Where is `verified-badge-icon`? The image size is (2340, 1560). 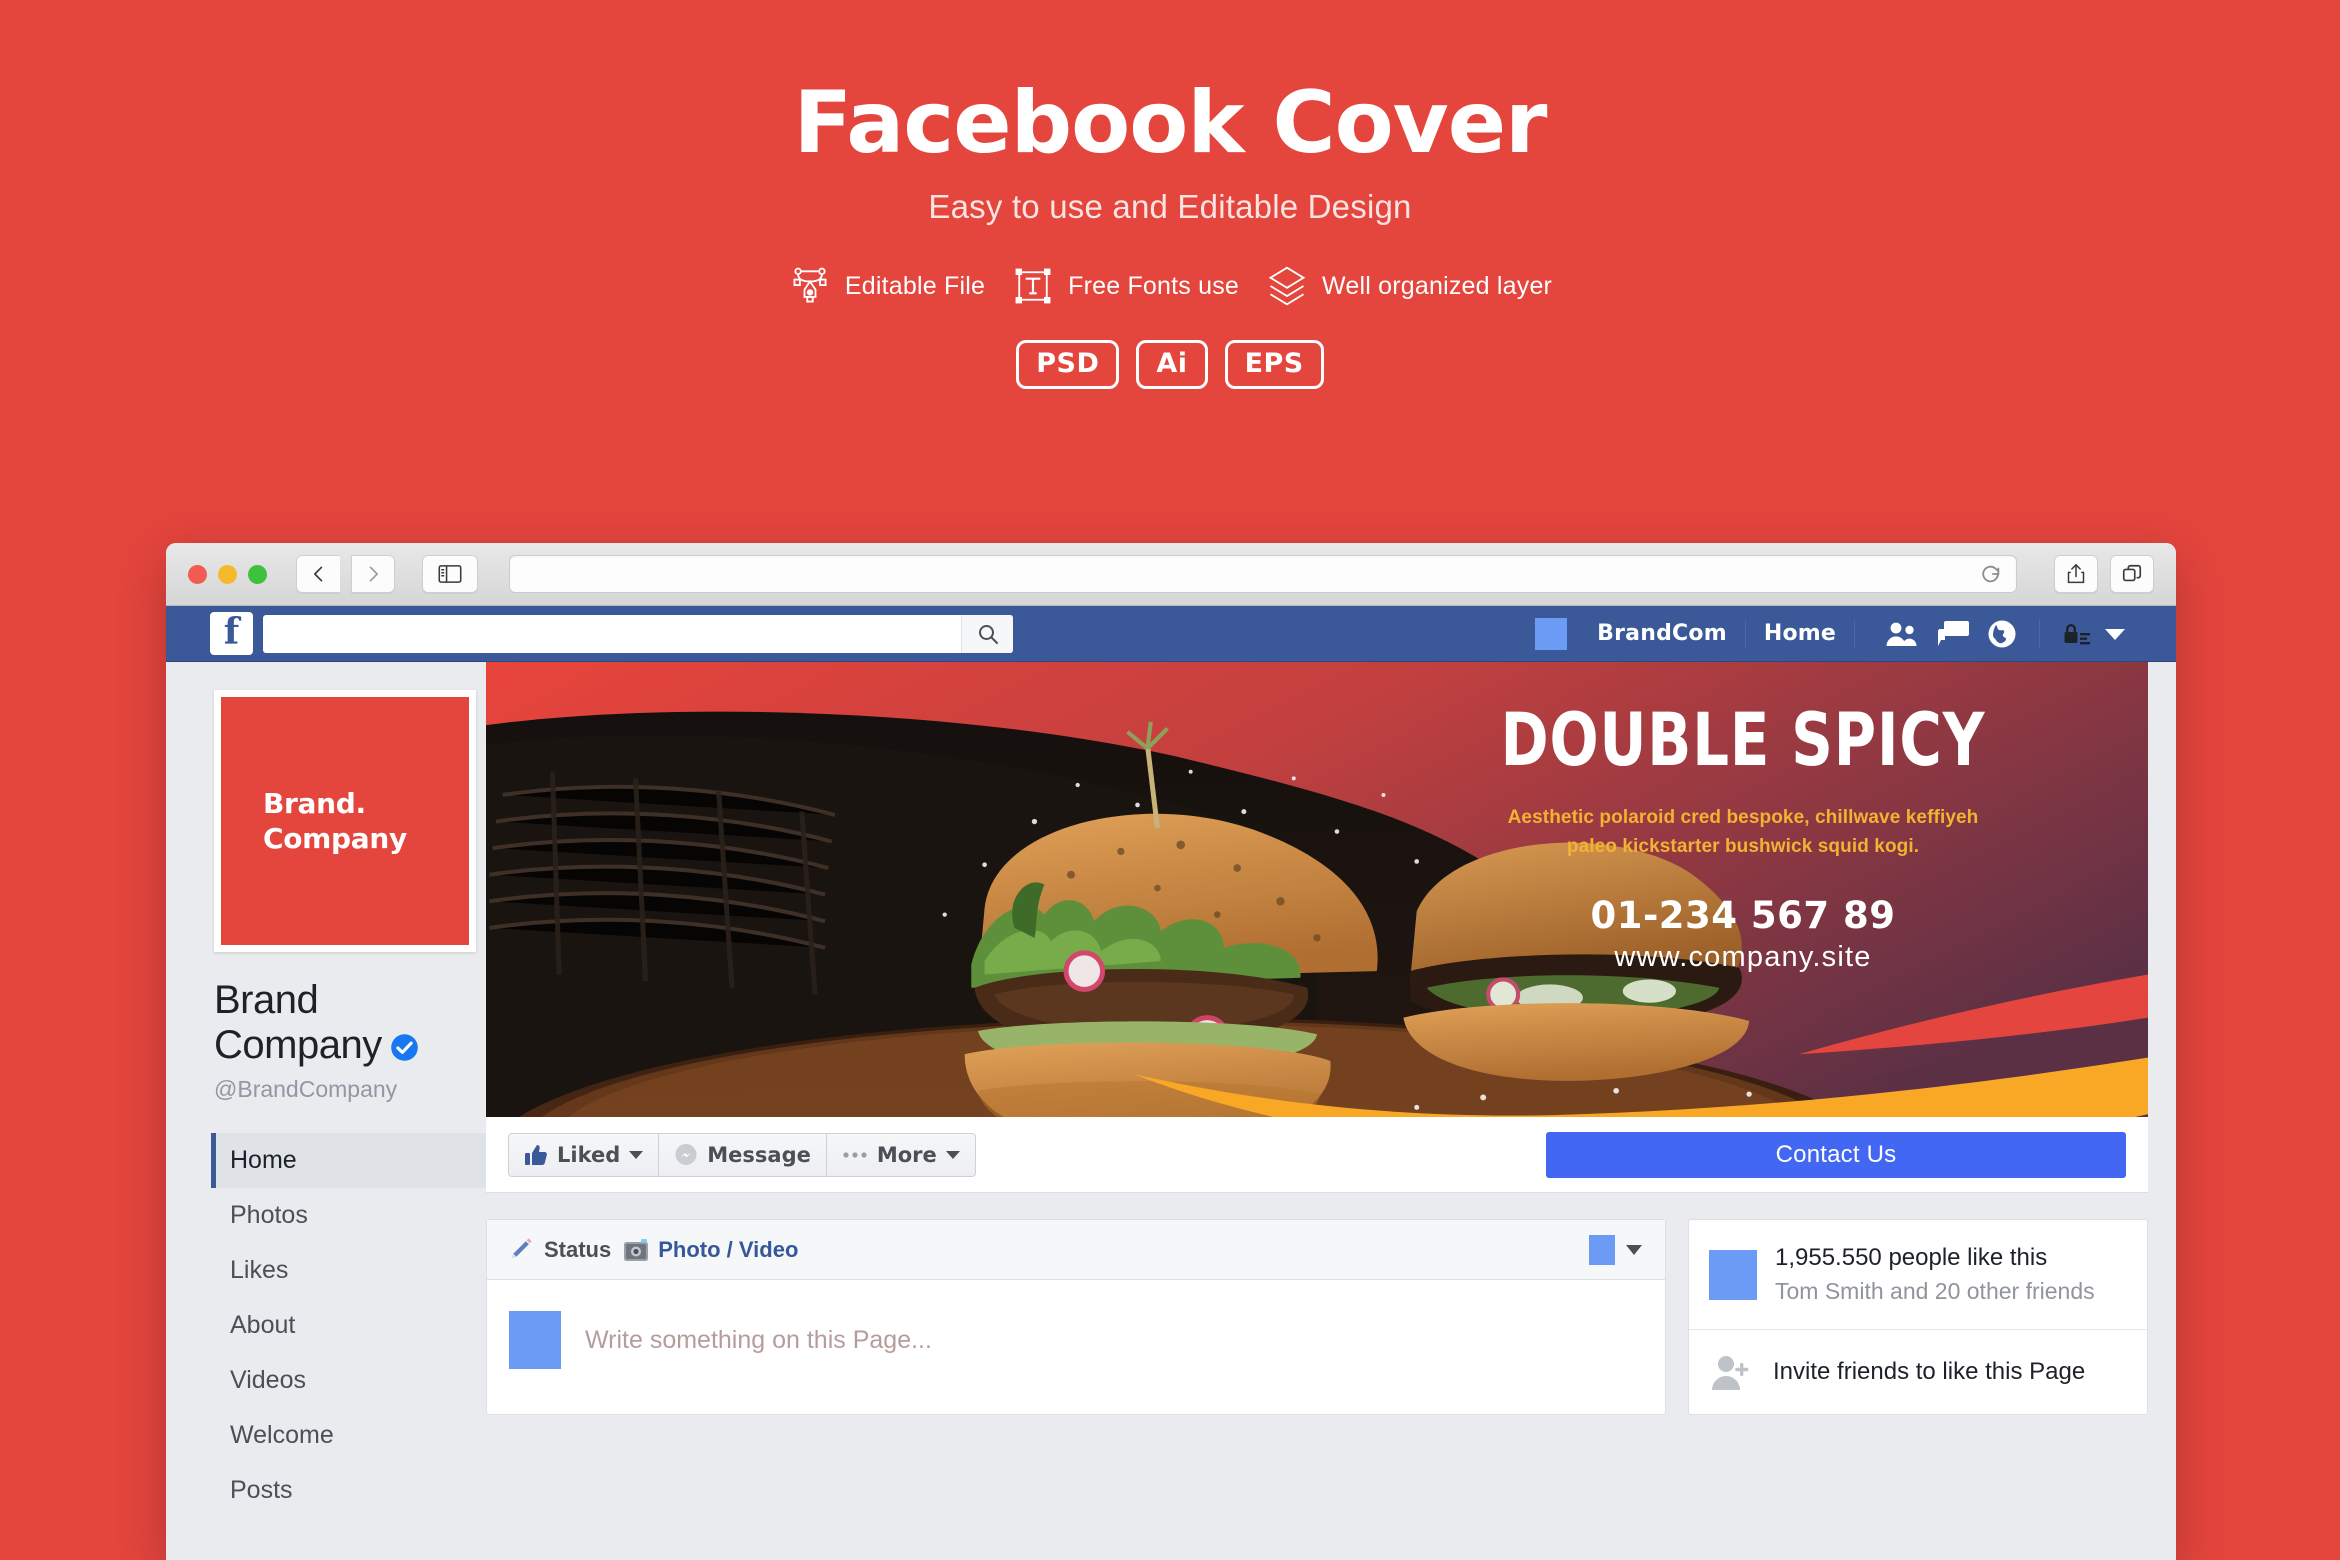
verified-badge-icon is located at coordinates (404, 1047).